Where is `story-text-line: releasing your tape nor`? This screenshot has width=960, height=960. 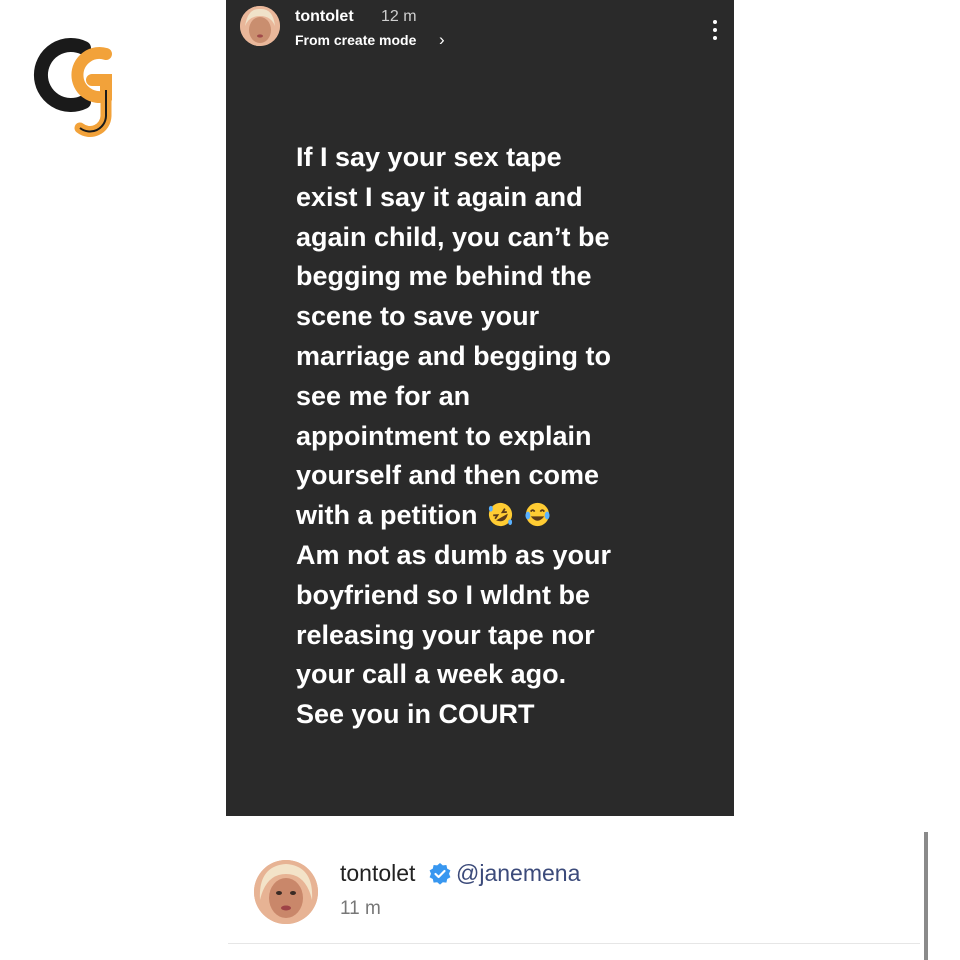 story-text-line: releasing your tape nor is located at coordinates (445, 634).